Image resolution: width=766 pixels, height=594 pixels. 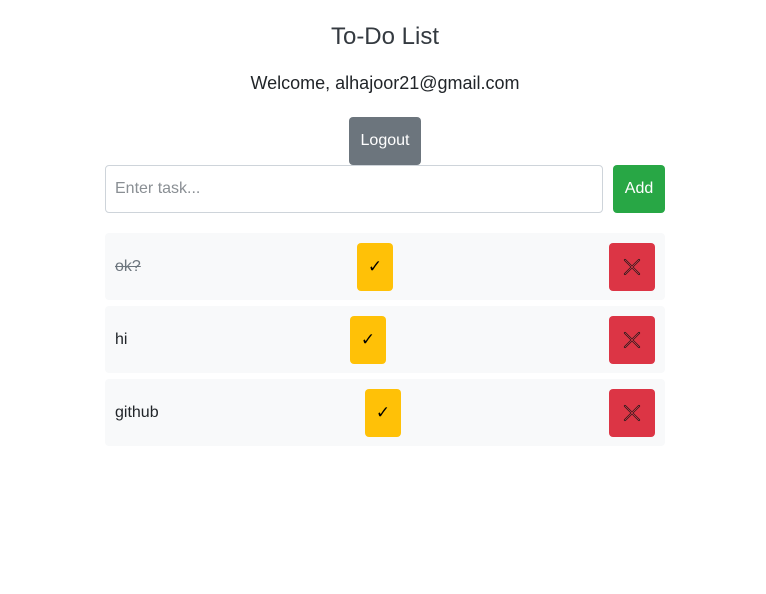 I want to click on task-input, so click(x=354, y=189).